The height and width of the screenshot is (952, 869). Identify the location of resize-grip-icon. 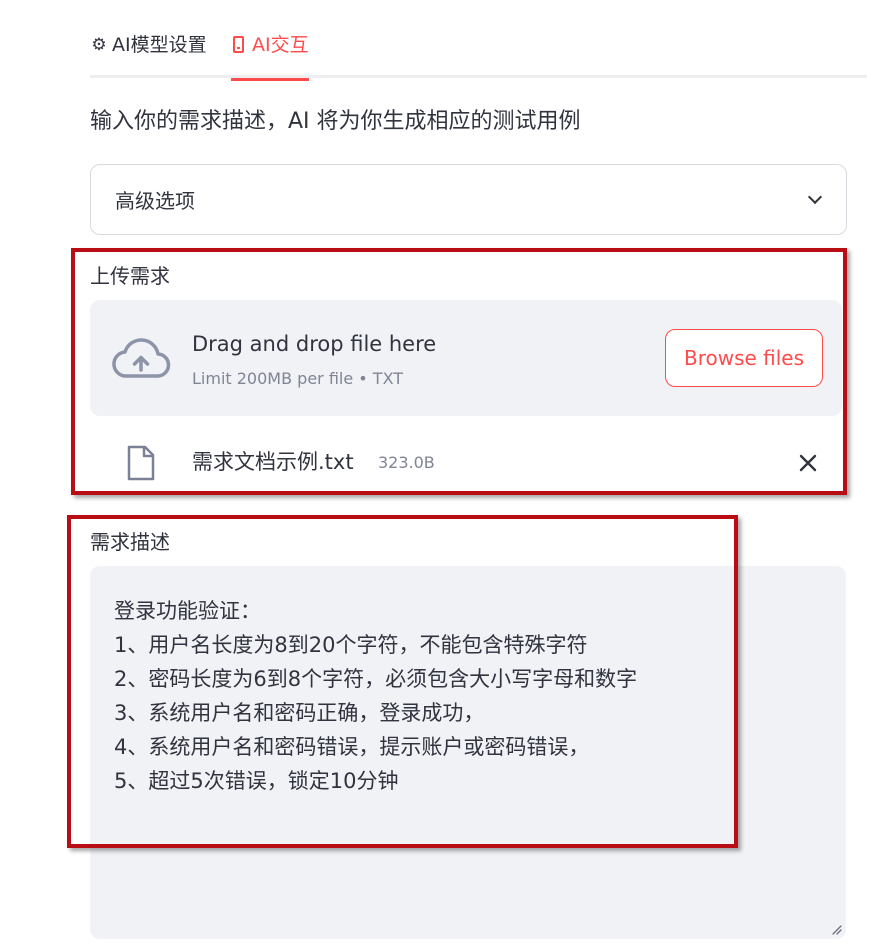
(836, 929).